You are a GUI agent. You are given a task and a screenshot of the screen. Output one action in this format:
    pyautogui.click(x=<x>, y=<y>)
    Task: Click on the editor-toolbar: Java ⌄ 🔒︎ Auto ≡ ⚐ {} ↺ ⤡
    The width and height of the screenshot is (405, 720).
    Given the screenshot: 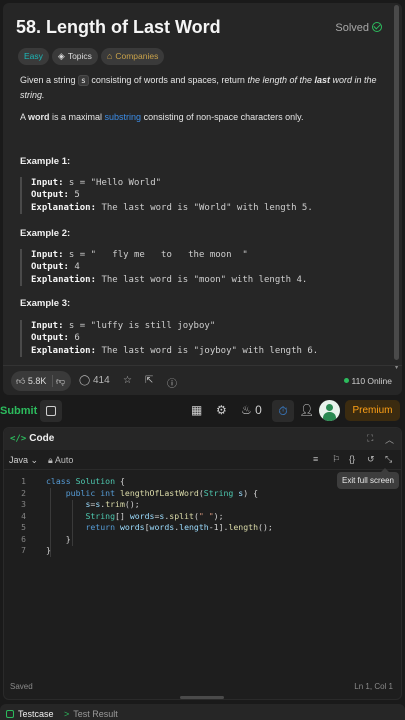 What is the action you would take?
    pyautogui.click(x=202, y=460)
    